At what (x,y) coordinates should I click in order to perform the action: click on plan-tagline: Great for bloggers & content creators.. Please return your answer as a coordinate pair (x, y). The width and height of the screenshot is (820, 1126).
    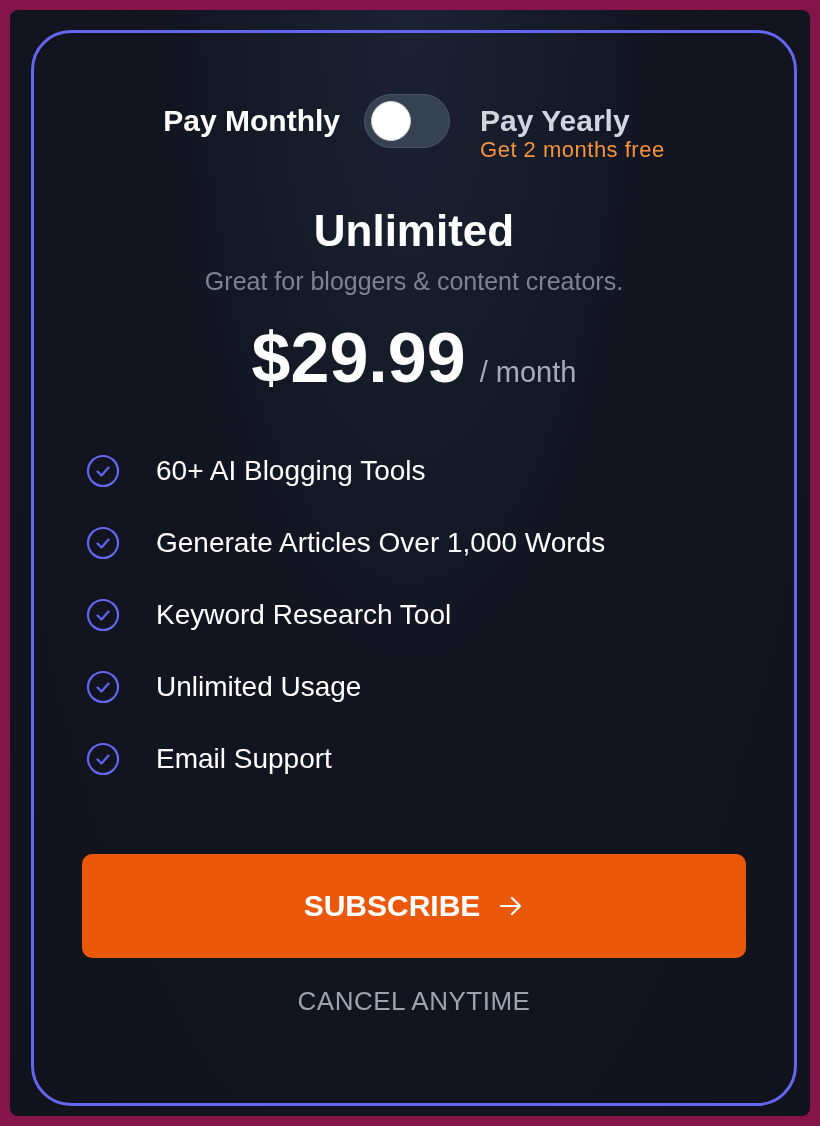
    Looking at the image, I should click on (414, 281).